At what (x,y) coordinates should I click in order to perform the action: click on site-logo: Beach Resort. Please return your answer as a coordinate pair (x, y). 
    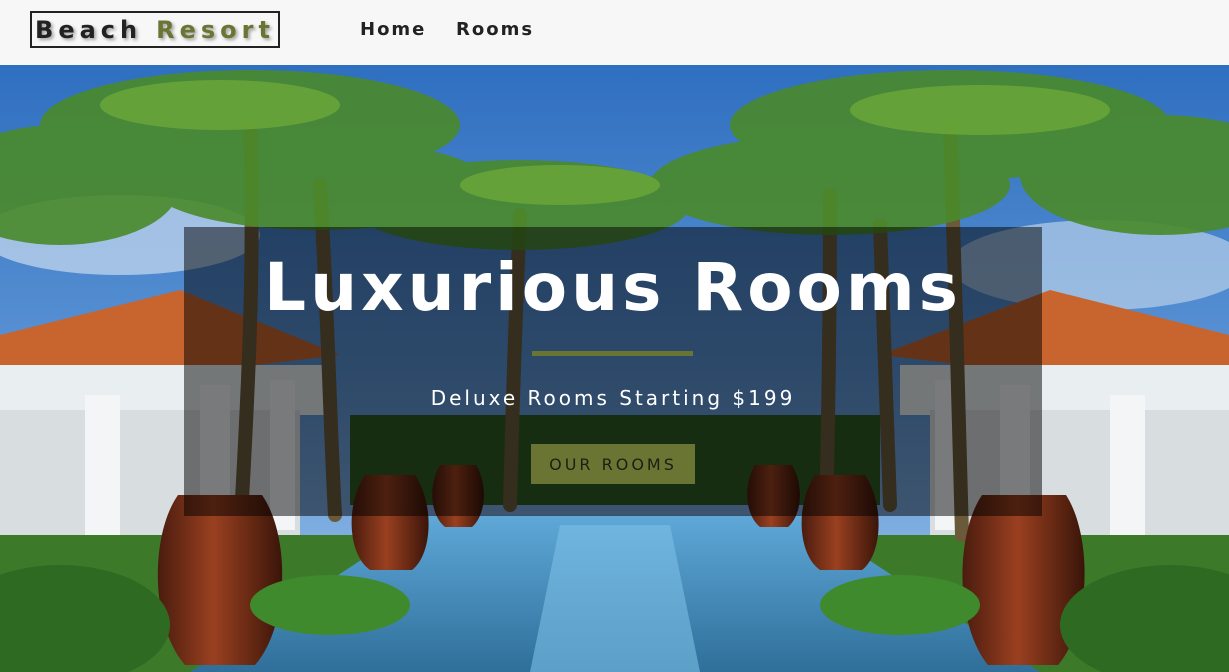
    Looking at the image, I should click on (155, 29).